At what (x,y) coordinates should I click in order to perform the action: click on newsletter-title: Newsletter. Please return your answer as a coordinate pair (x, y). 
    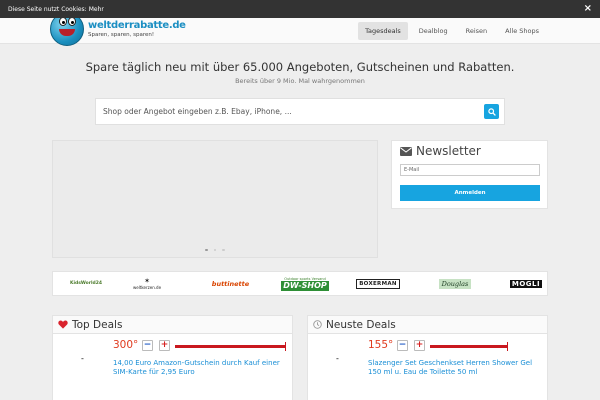
    Looking at the image, I should click on (448, 151).